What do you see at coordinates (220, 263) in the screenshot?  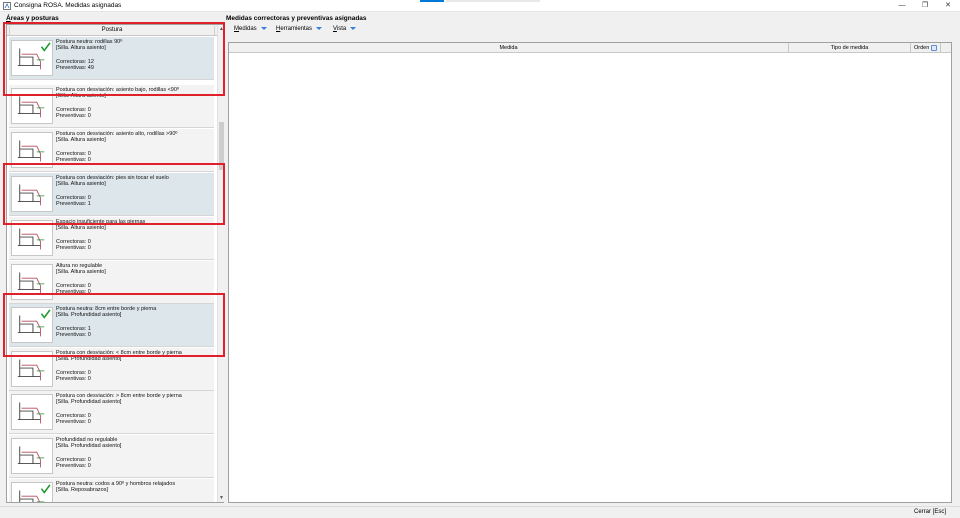 I see `postures-scrollbar: ▲ ▼` at bounding box center [220, 263].